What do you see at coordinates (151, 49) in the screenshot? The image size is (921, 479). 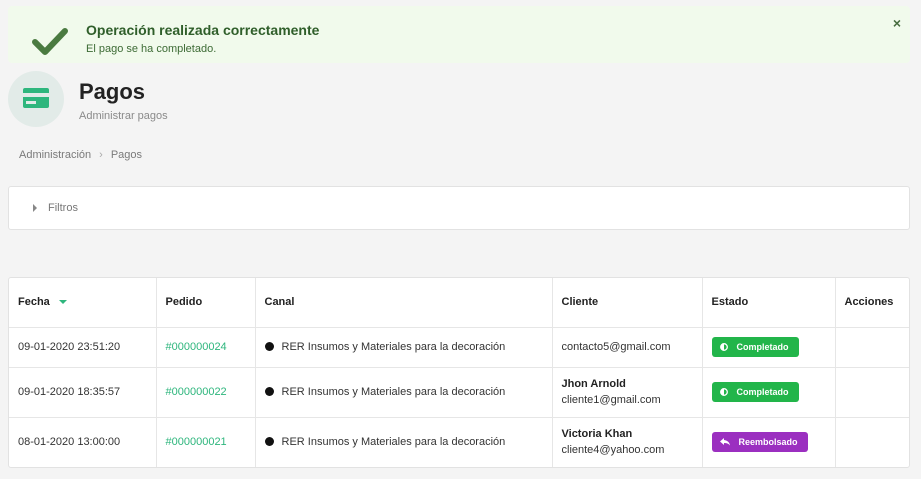 I see `alert-message: El pago se ha completado.` at bounding box center [151, 49].